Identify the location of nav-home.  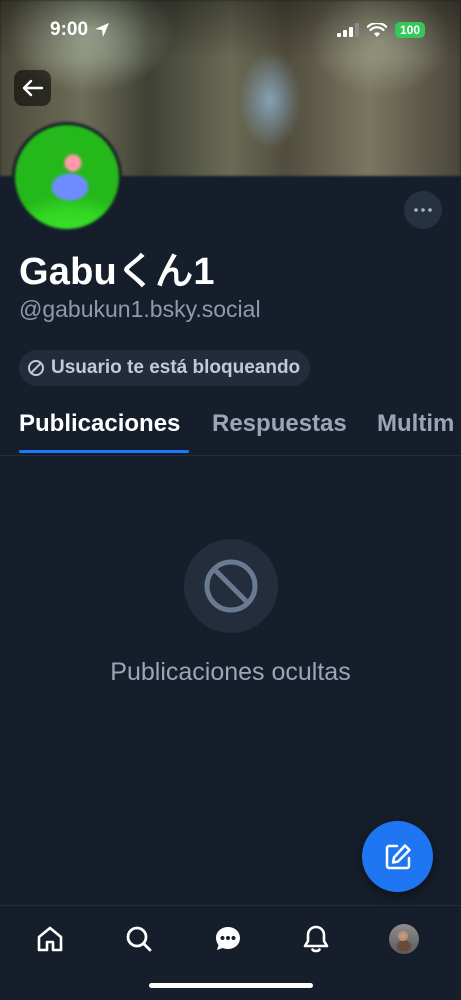
(50, 939).